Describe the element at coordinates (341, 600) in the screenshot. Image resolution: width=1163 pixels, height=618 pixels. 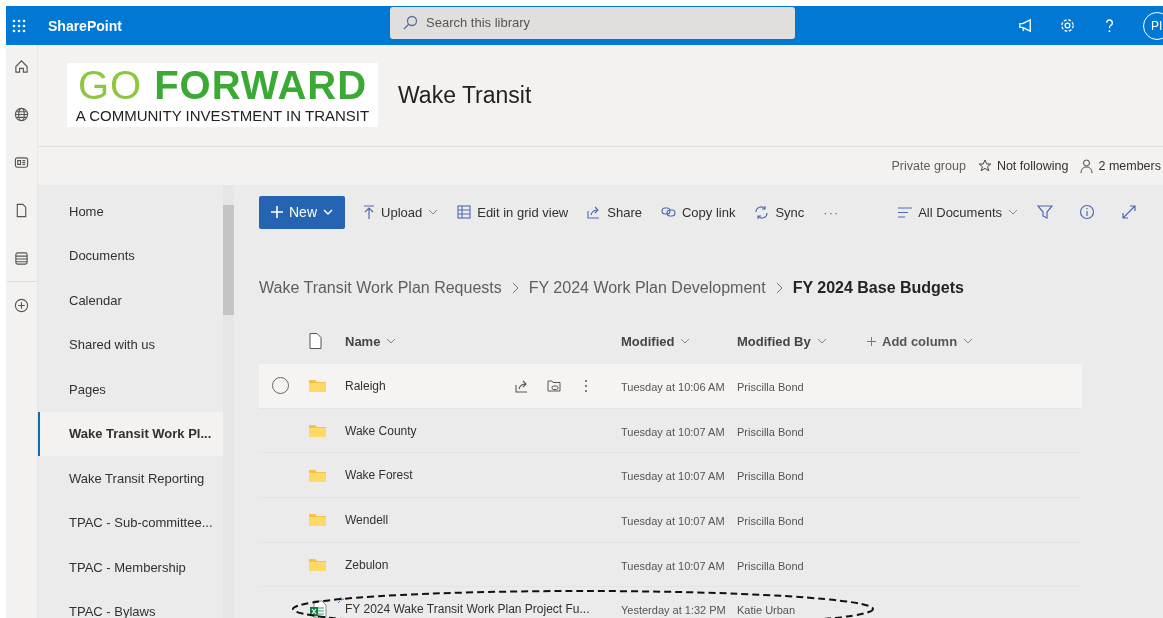
I see `new-item-icon` at that location.